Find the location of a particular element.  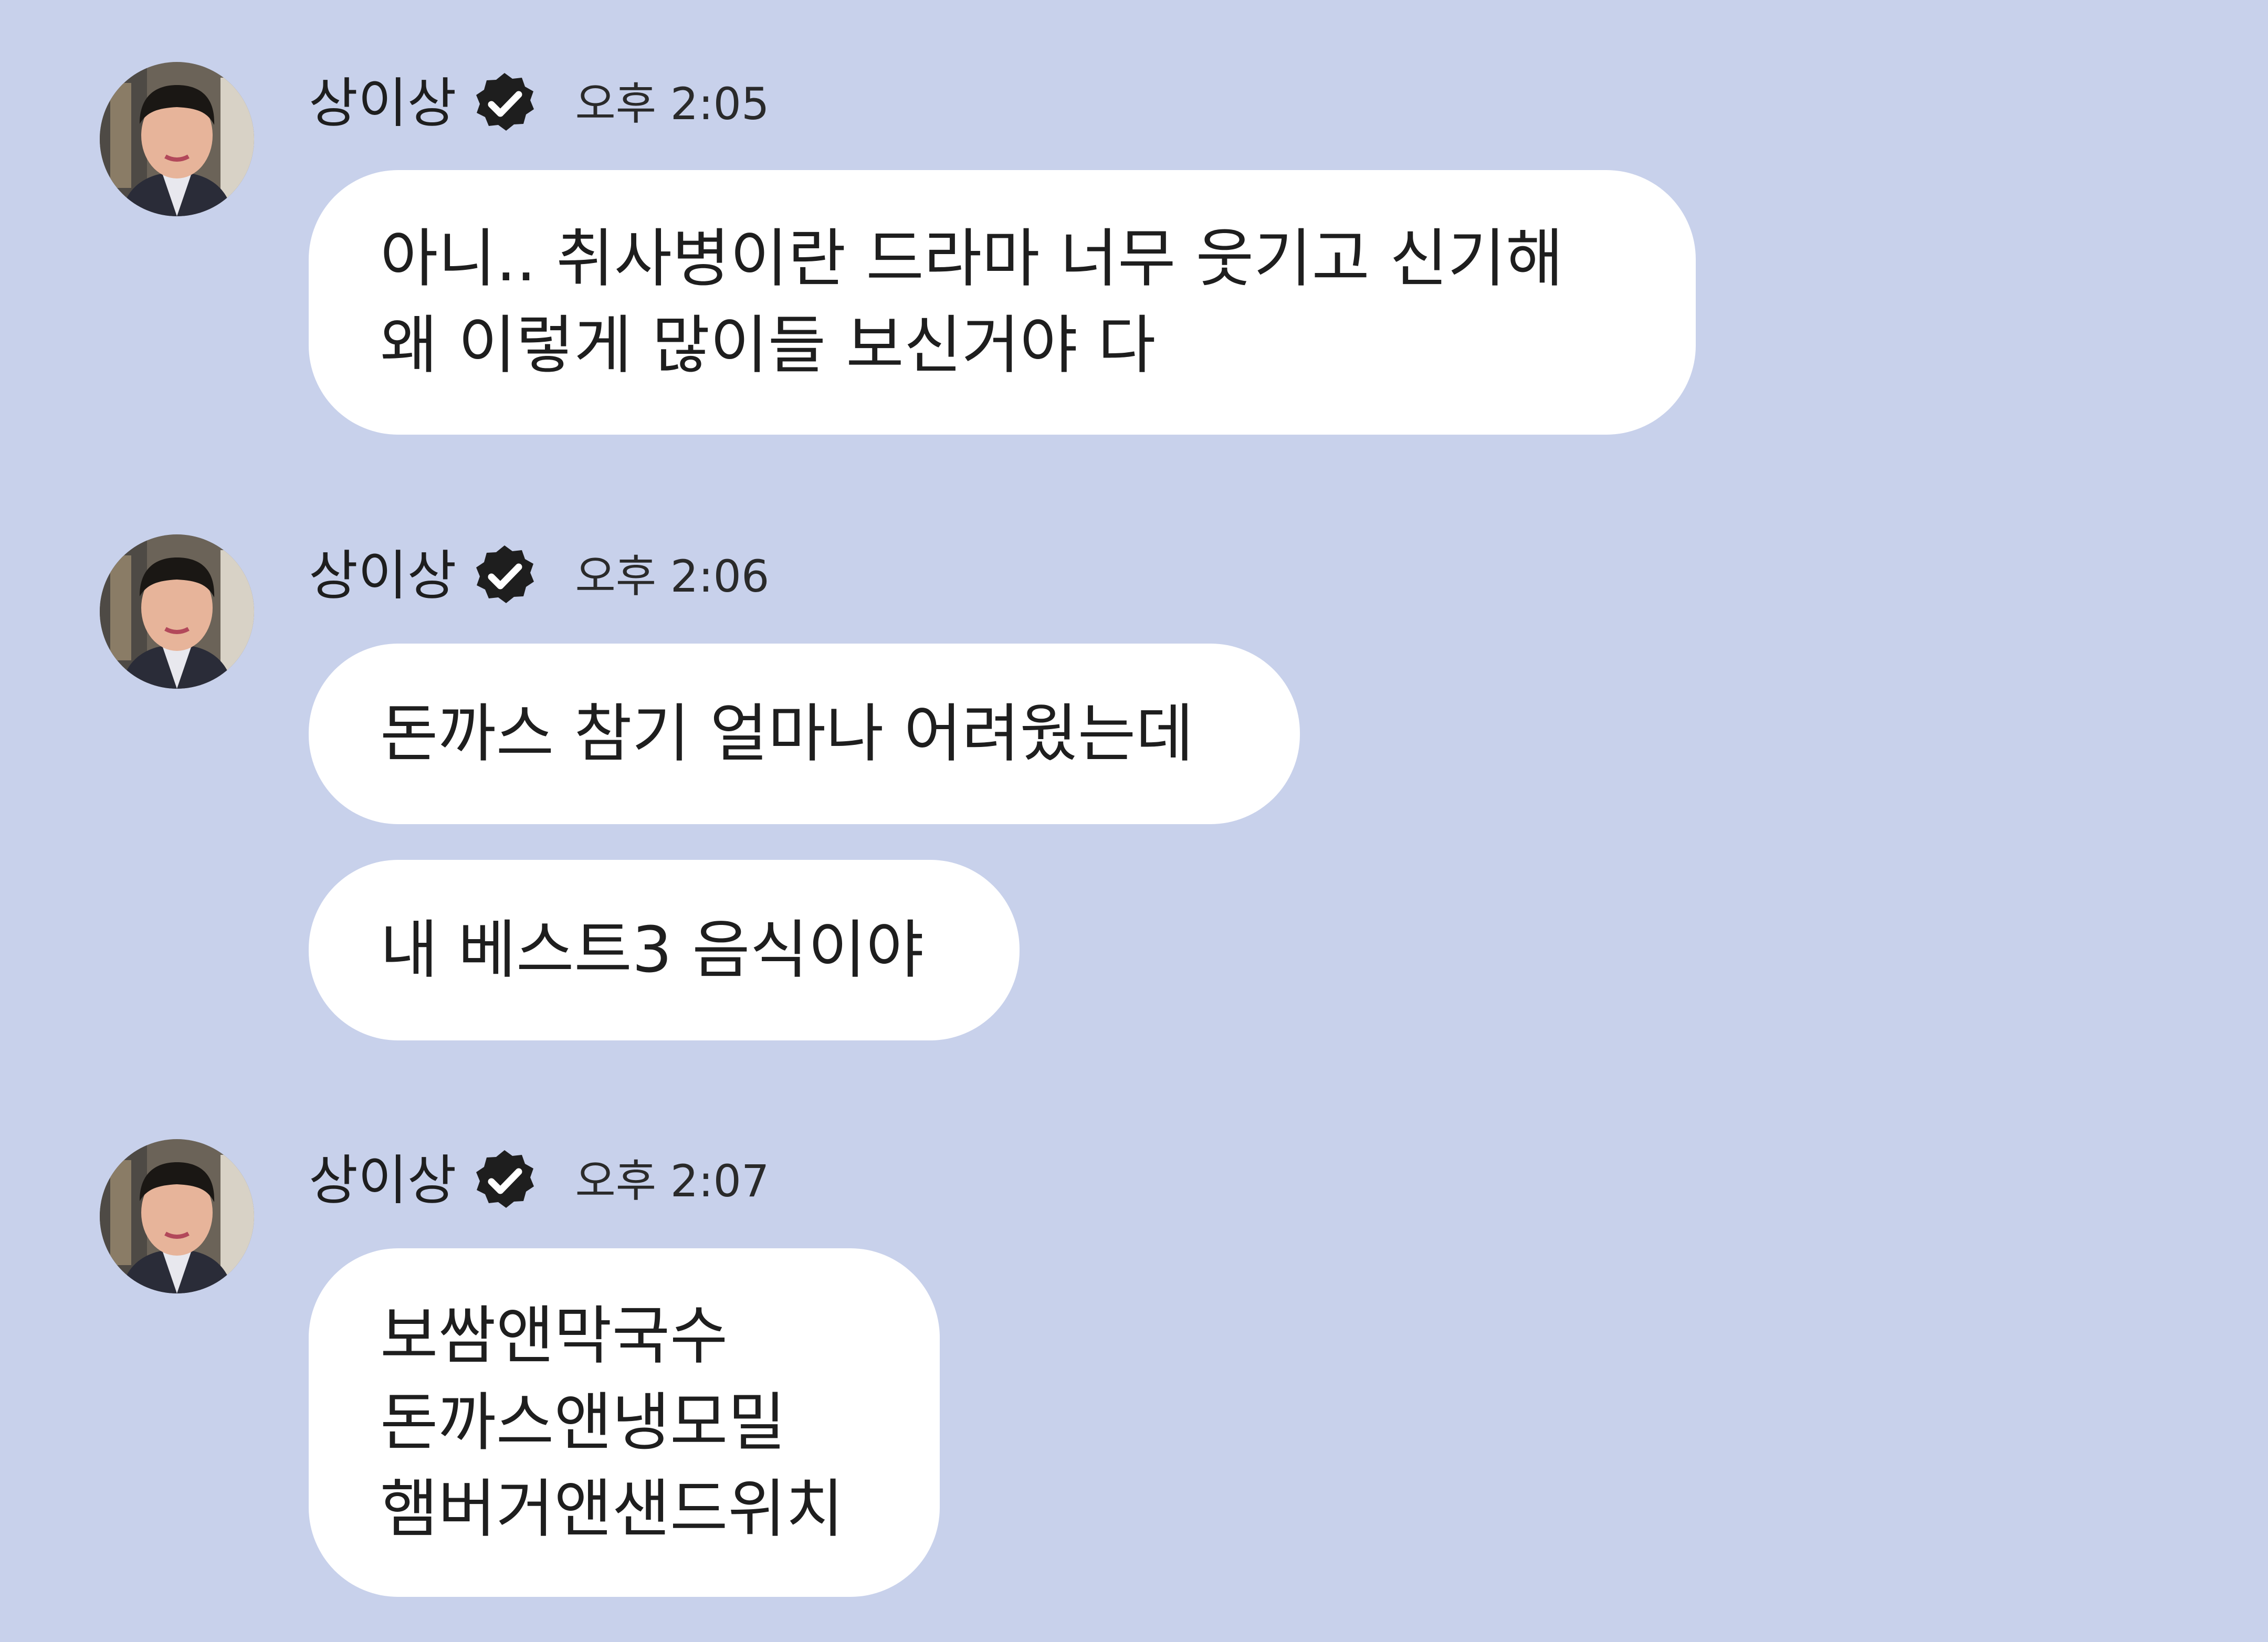

message-timestamp: 오후 2:07 is located at coordinates (672, 1181).